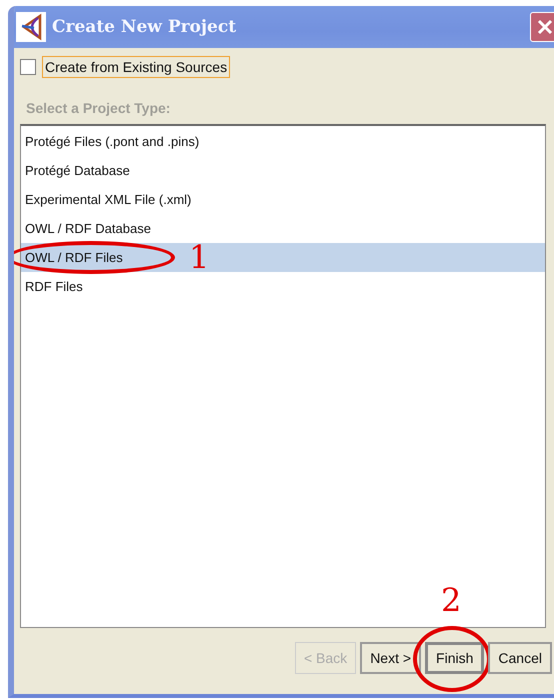  Describe the element at coordinates (31, 27) in the screenshot. I see `logo-icon` at that location.